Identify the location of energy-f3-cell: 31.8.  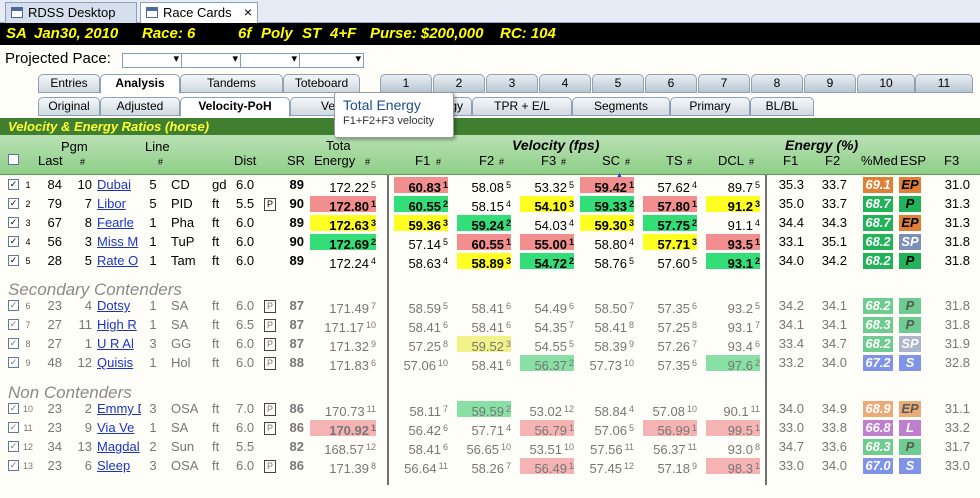
(954, 261).